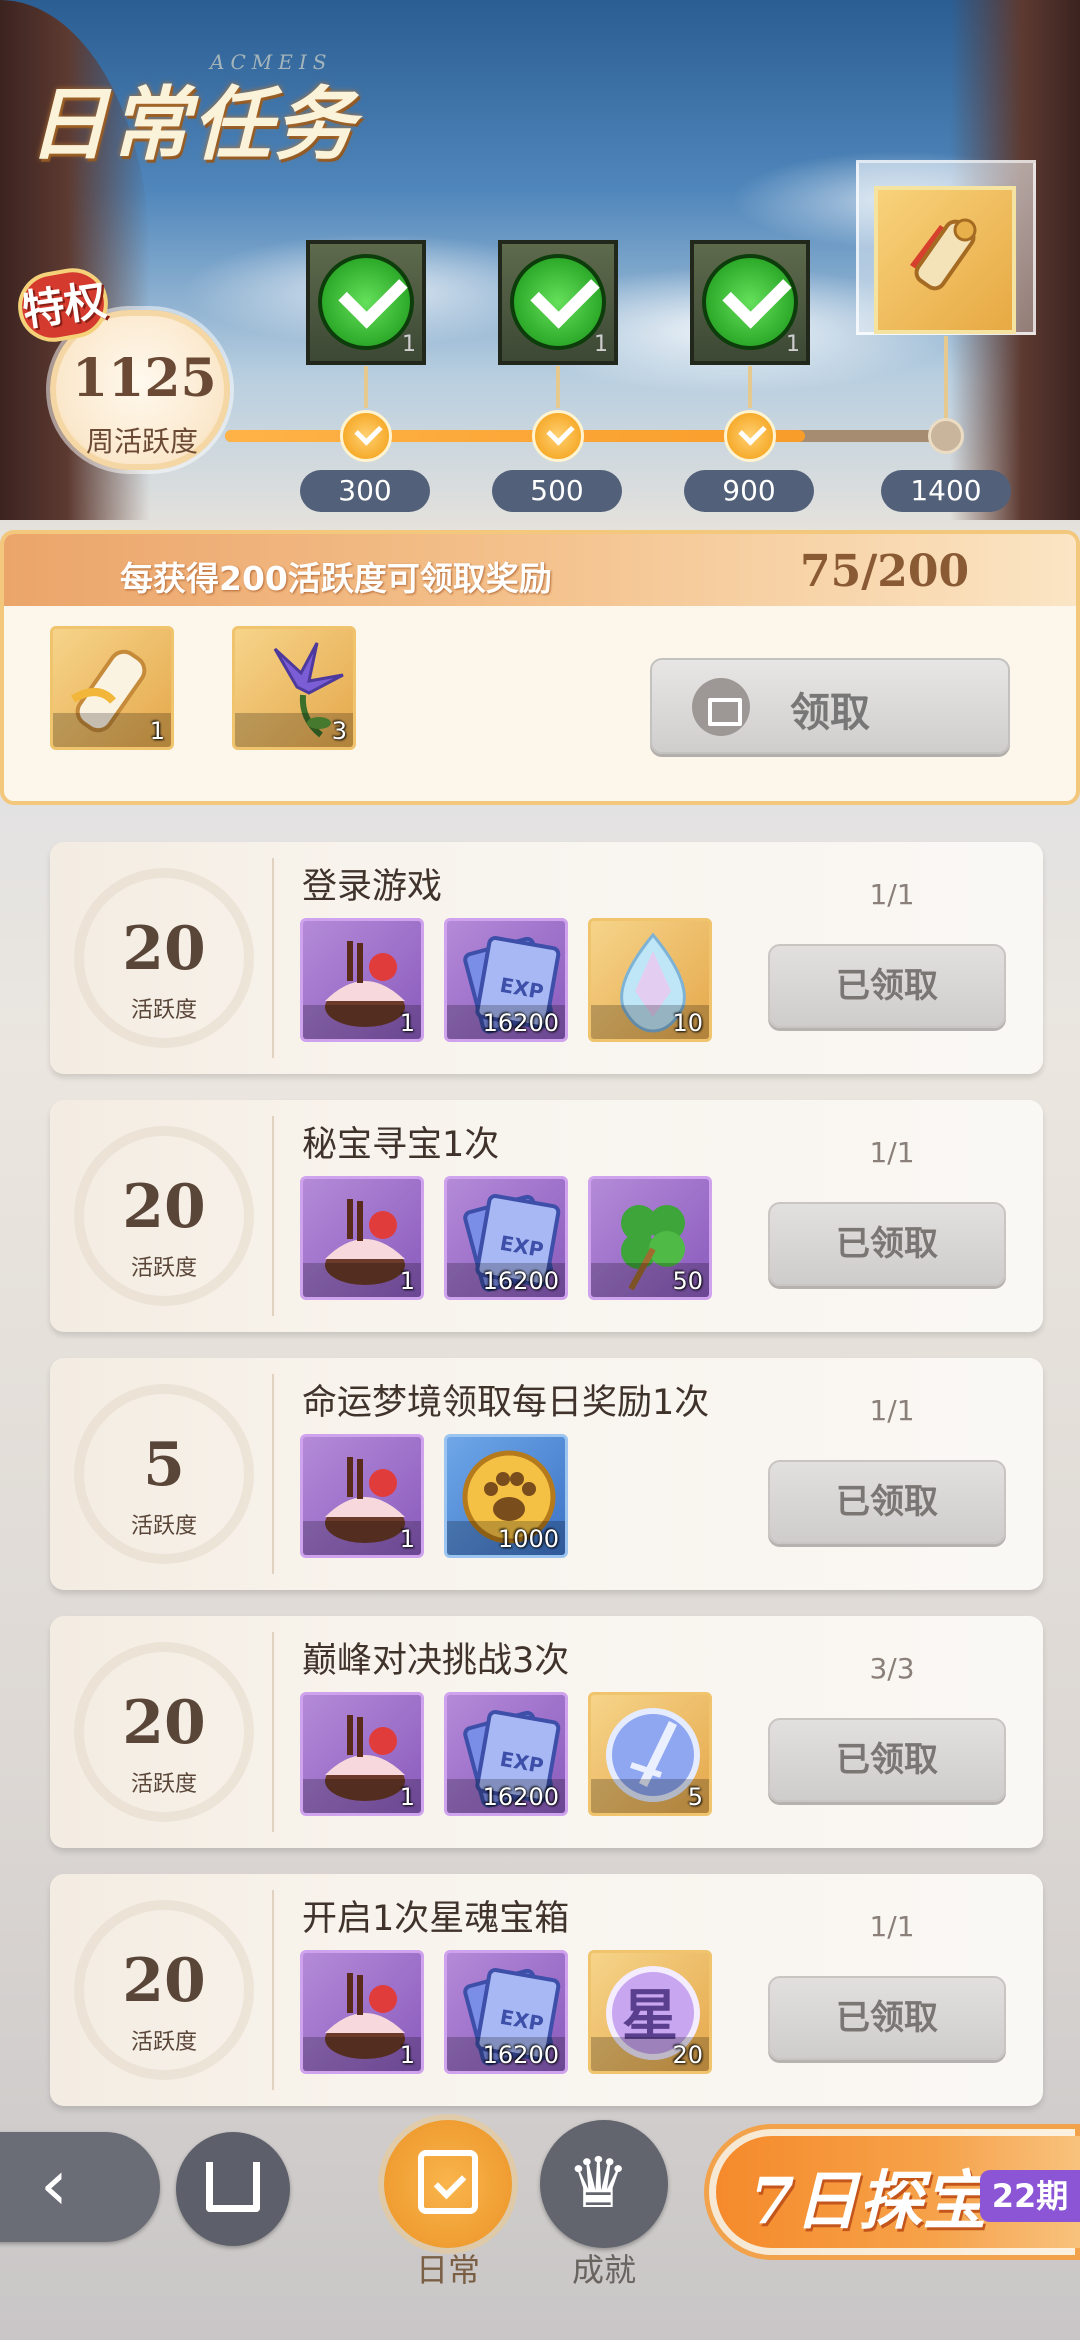 The height and width of the screenshot is (2340, 1080). I want to click on item-count: 5, so click(695, 1797).